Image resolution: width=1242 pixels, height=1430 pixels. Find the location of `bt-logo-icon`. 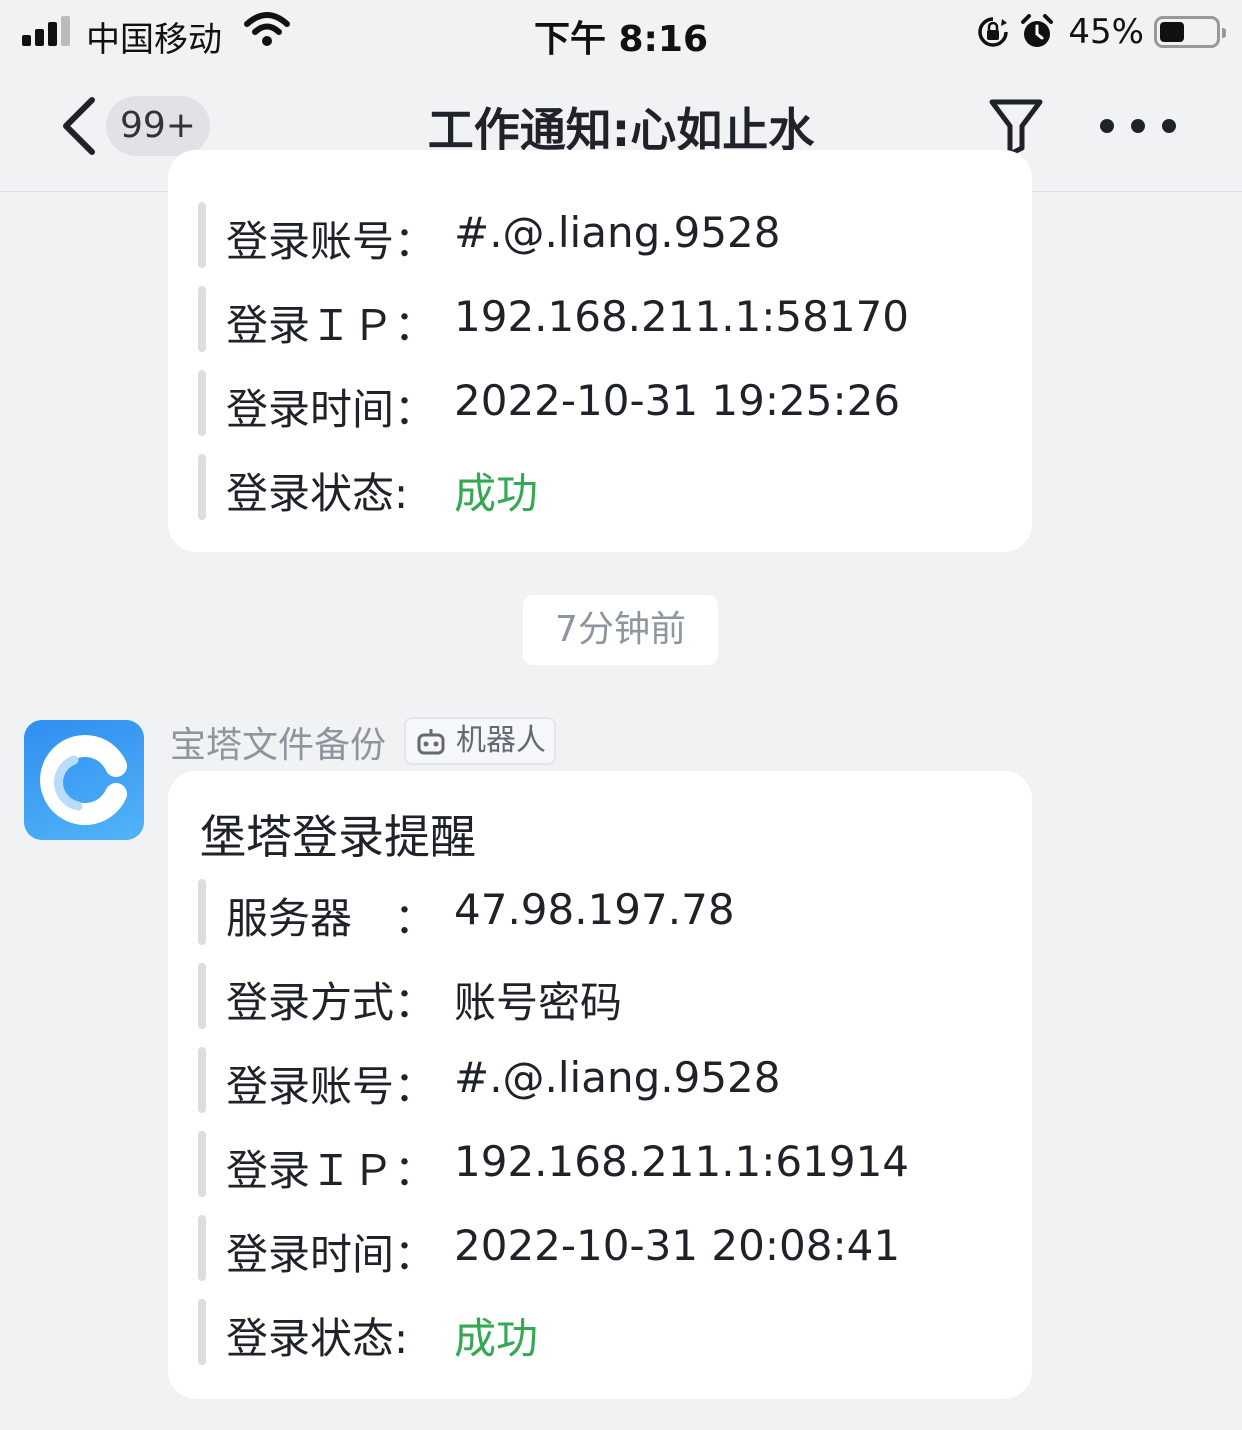

bt-logo-icon is located at coordinates (83, 780).